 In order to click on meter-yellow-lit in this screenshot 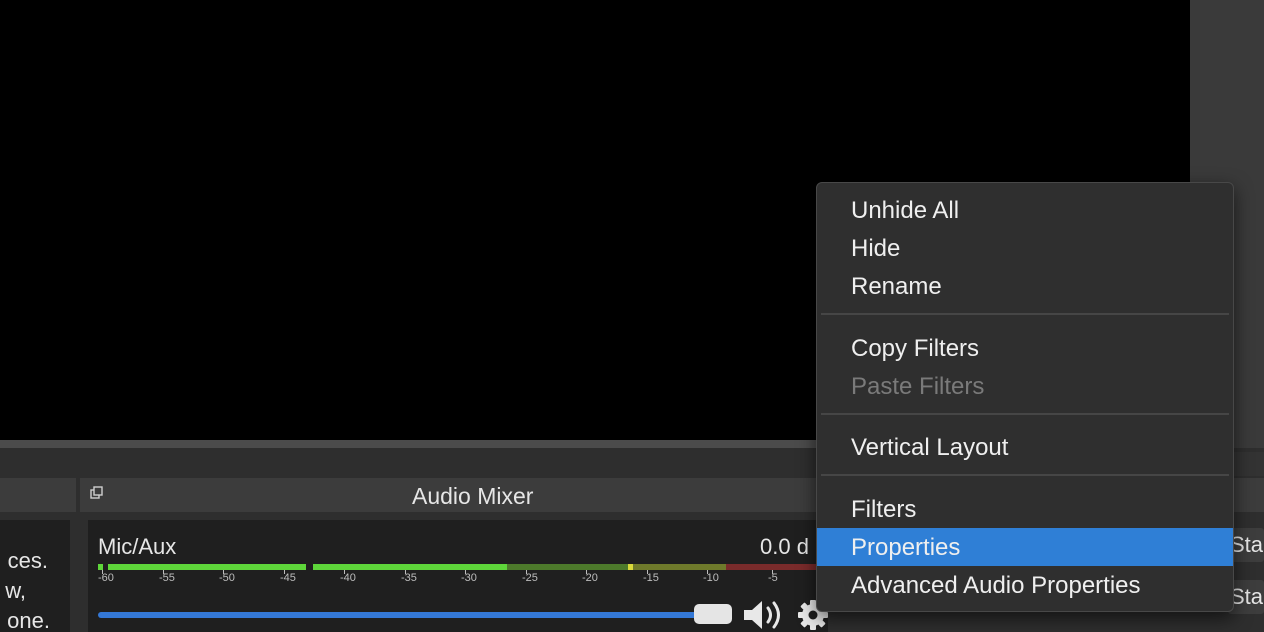, I will do `click(630, 567)`.